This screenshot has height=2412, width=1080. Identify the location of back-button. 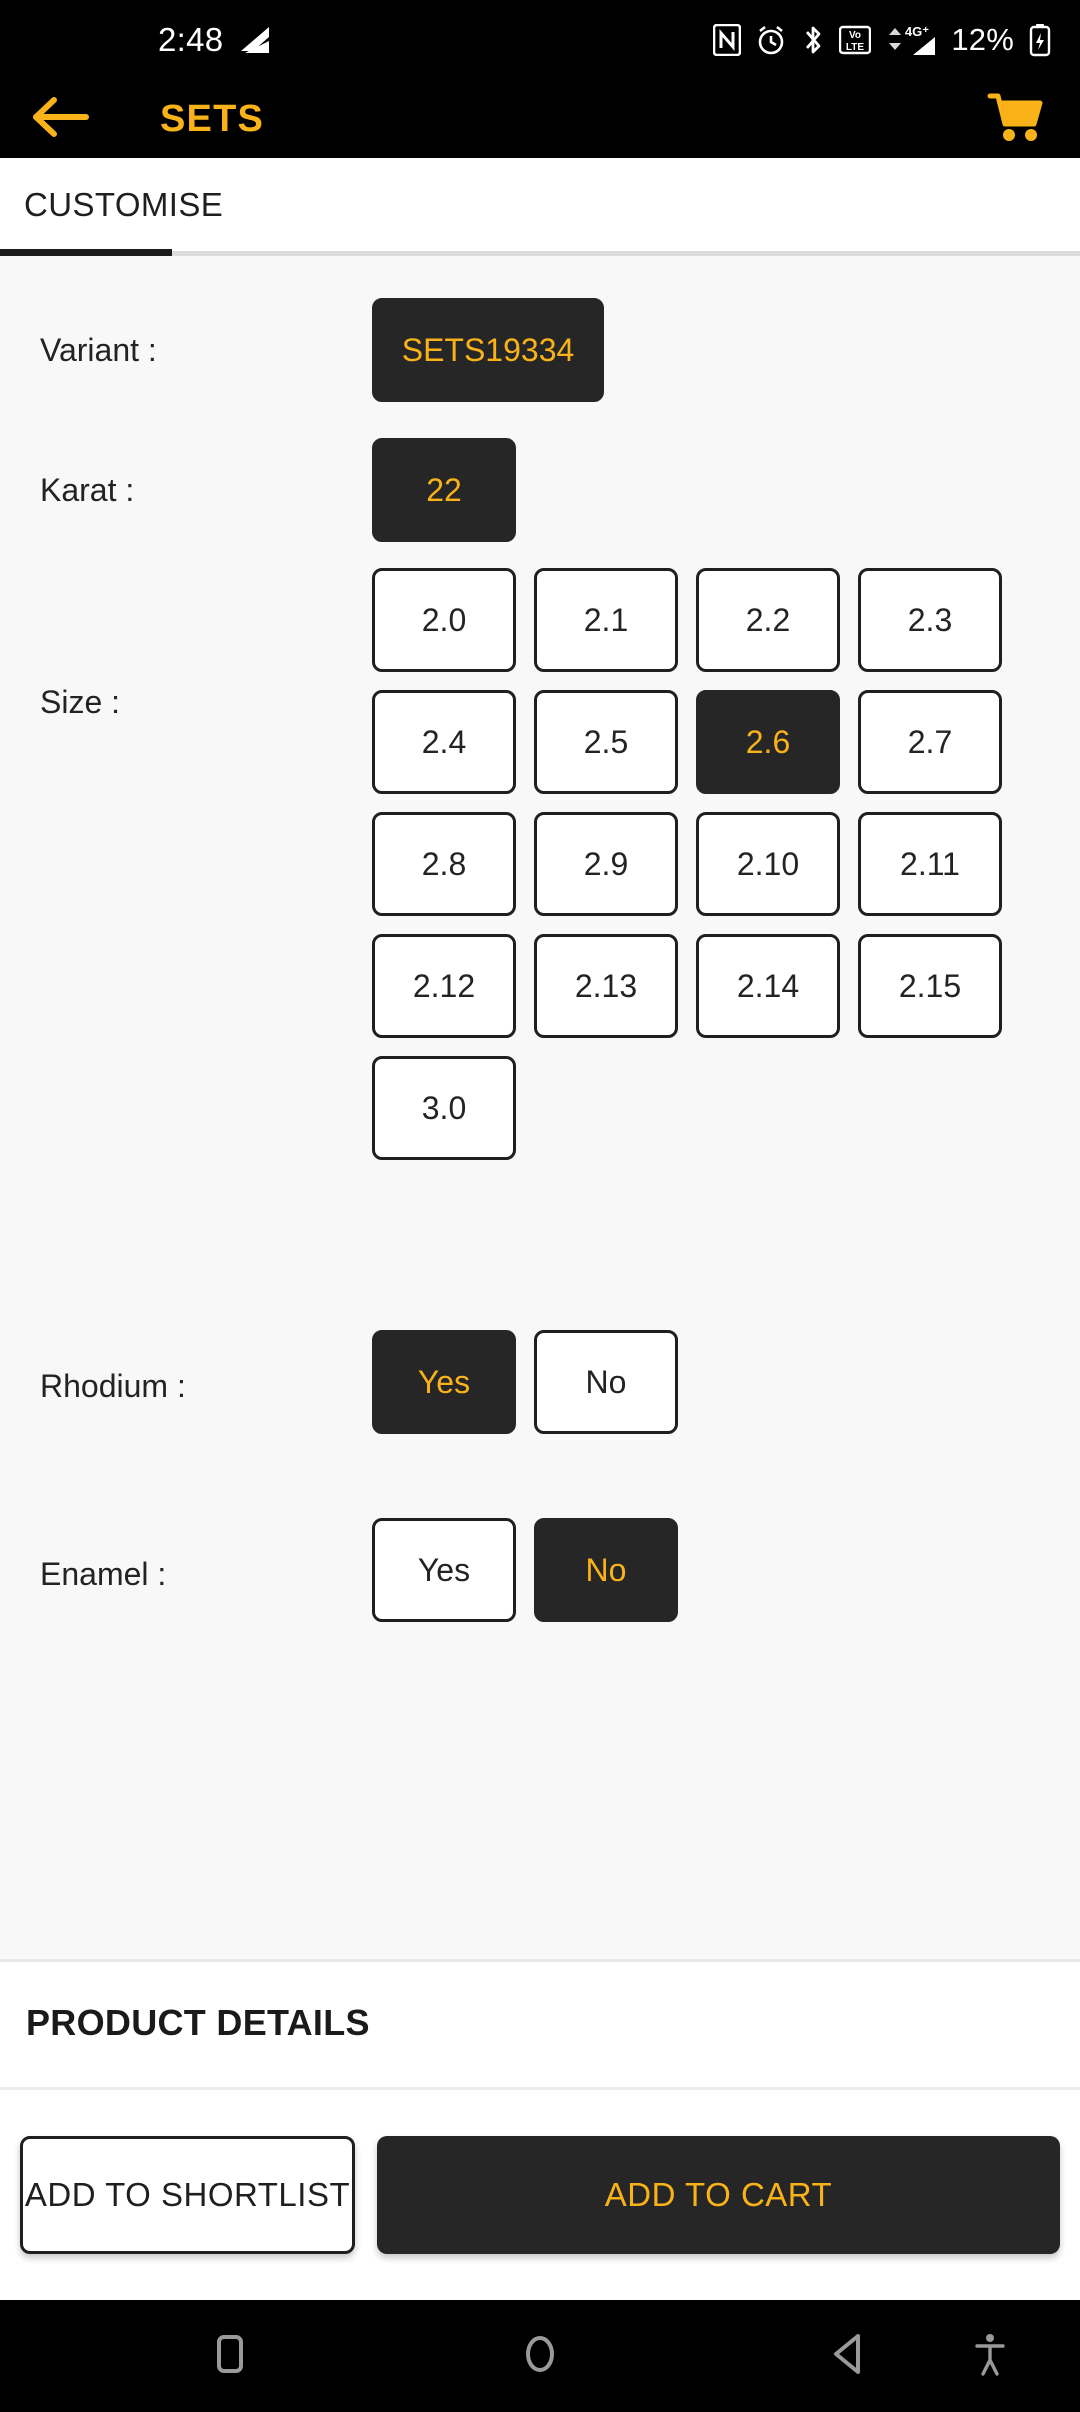
(61, 119).